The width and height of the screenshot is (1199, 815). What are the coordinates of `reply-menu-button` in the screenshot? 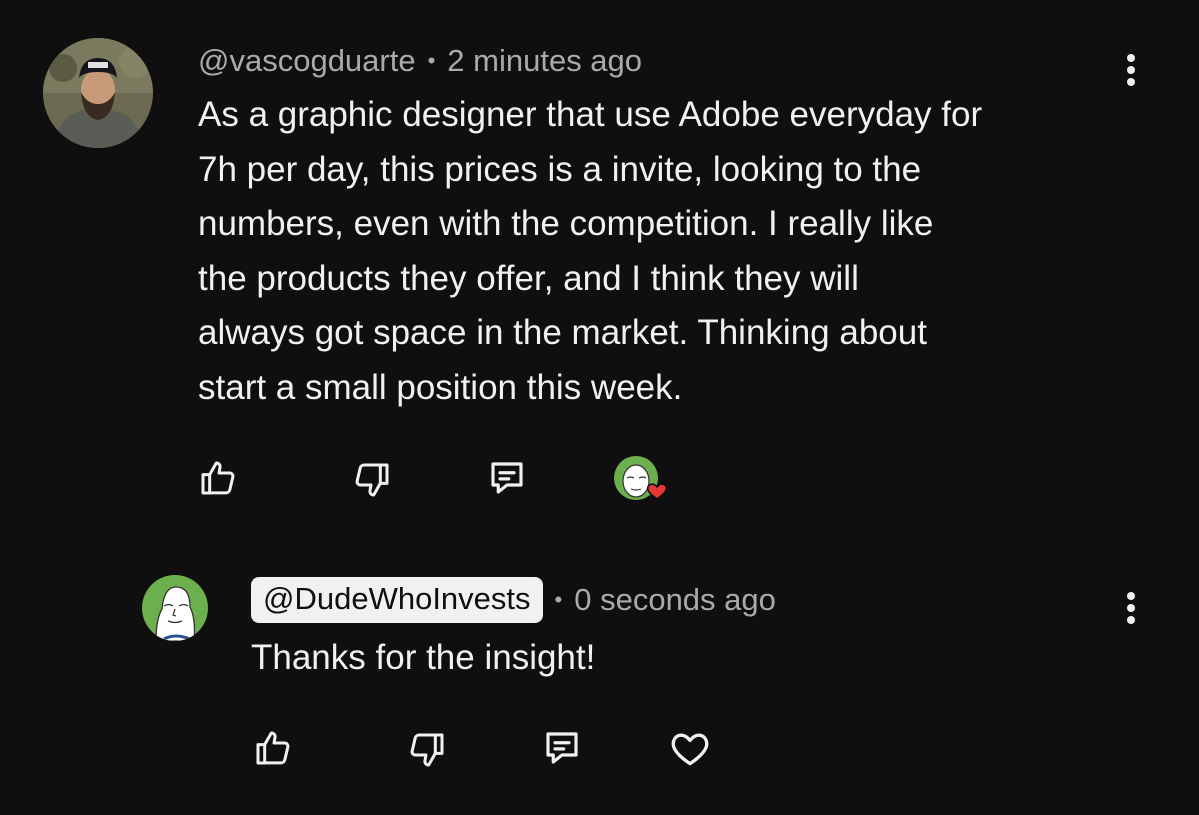 It's located at (1131, 612).